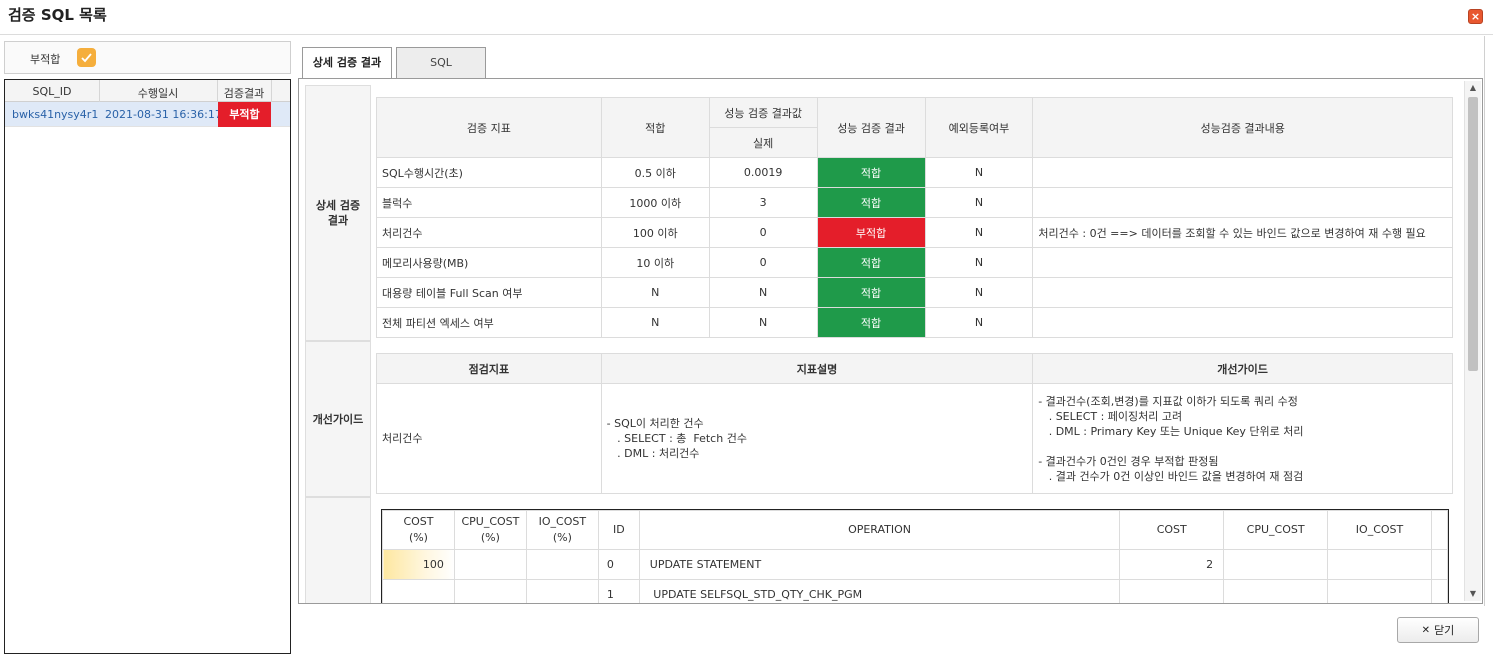 Image resolution: width=1493 pixels, height=661 pixels. I want to click on col-header-result: 검증결과, so click(244, 93).